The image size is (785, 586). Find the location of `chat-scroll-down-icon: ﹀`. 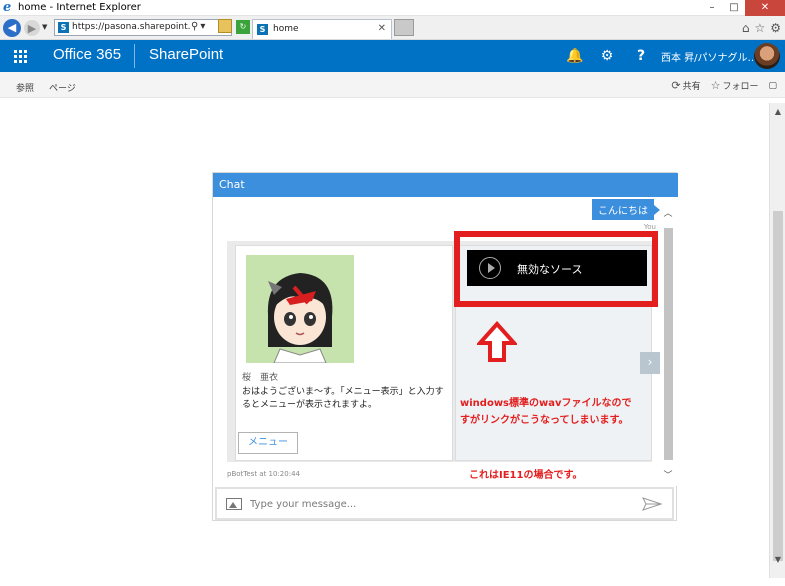

chat-scroll-down-icon: ﹀ is located at coordinates (668, 474).